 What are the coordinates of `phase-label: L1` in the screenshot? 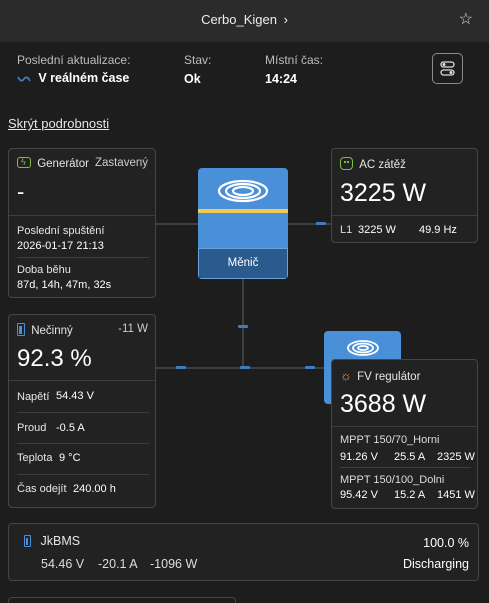 It's located at (346, 230).